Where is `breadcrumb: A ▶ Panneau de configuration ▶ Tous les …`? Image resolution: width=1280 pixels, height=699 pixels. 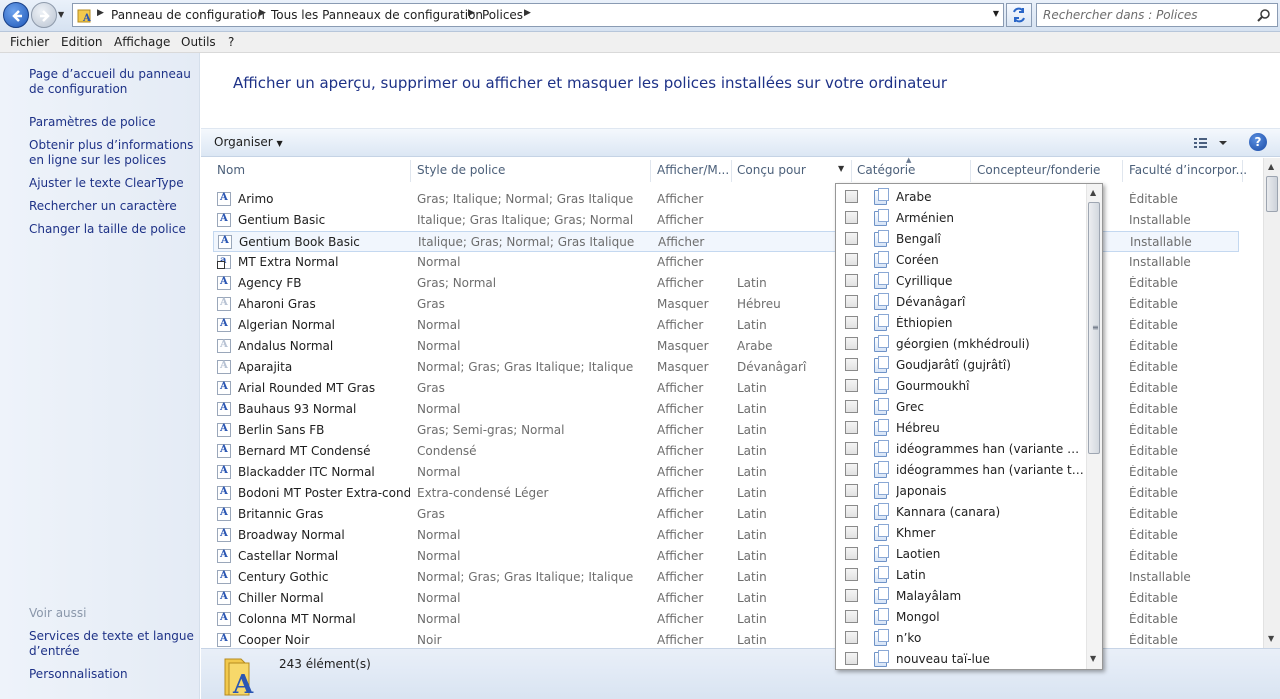
breadcrumb: A ▶ Panneau de configuration ▶ Tous les … is located at coordinates (538, 15).